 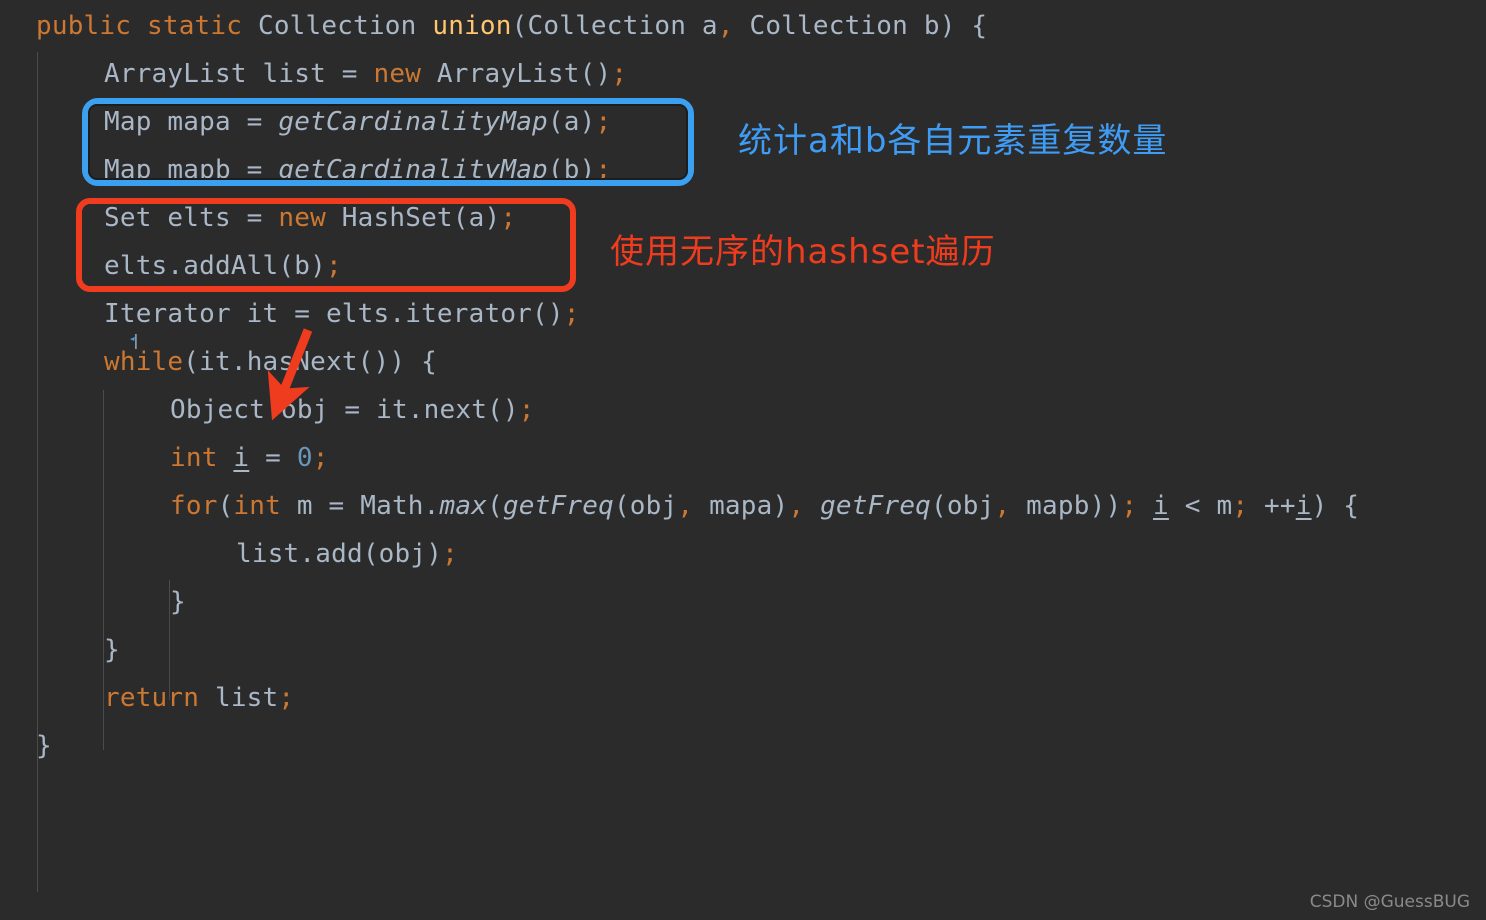 What do you see at coordinates (516, 74) in the screenshot?
I see `code-token: ArrayList()` at bounding box center [516, 74].